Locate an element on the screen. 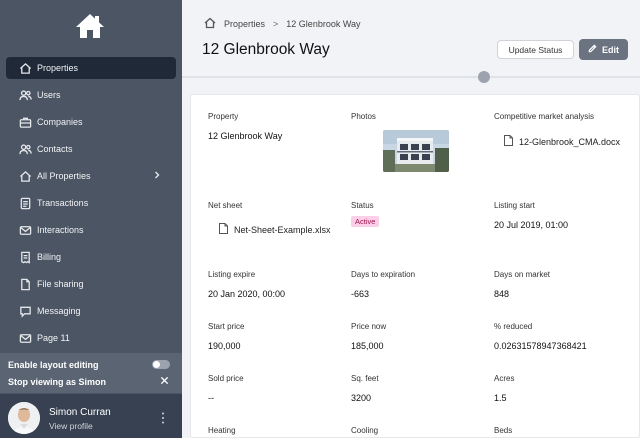 The image size is (640, 438). layout-editing-row: Enable layout editing is located at coordinates (92, 365).